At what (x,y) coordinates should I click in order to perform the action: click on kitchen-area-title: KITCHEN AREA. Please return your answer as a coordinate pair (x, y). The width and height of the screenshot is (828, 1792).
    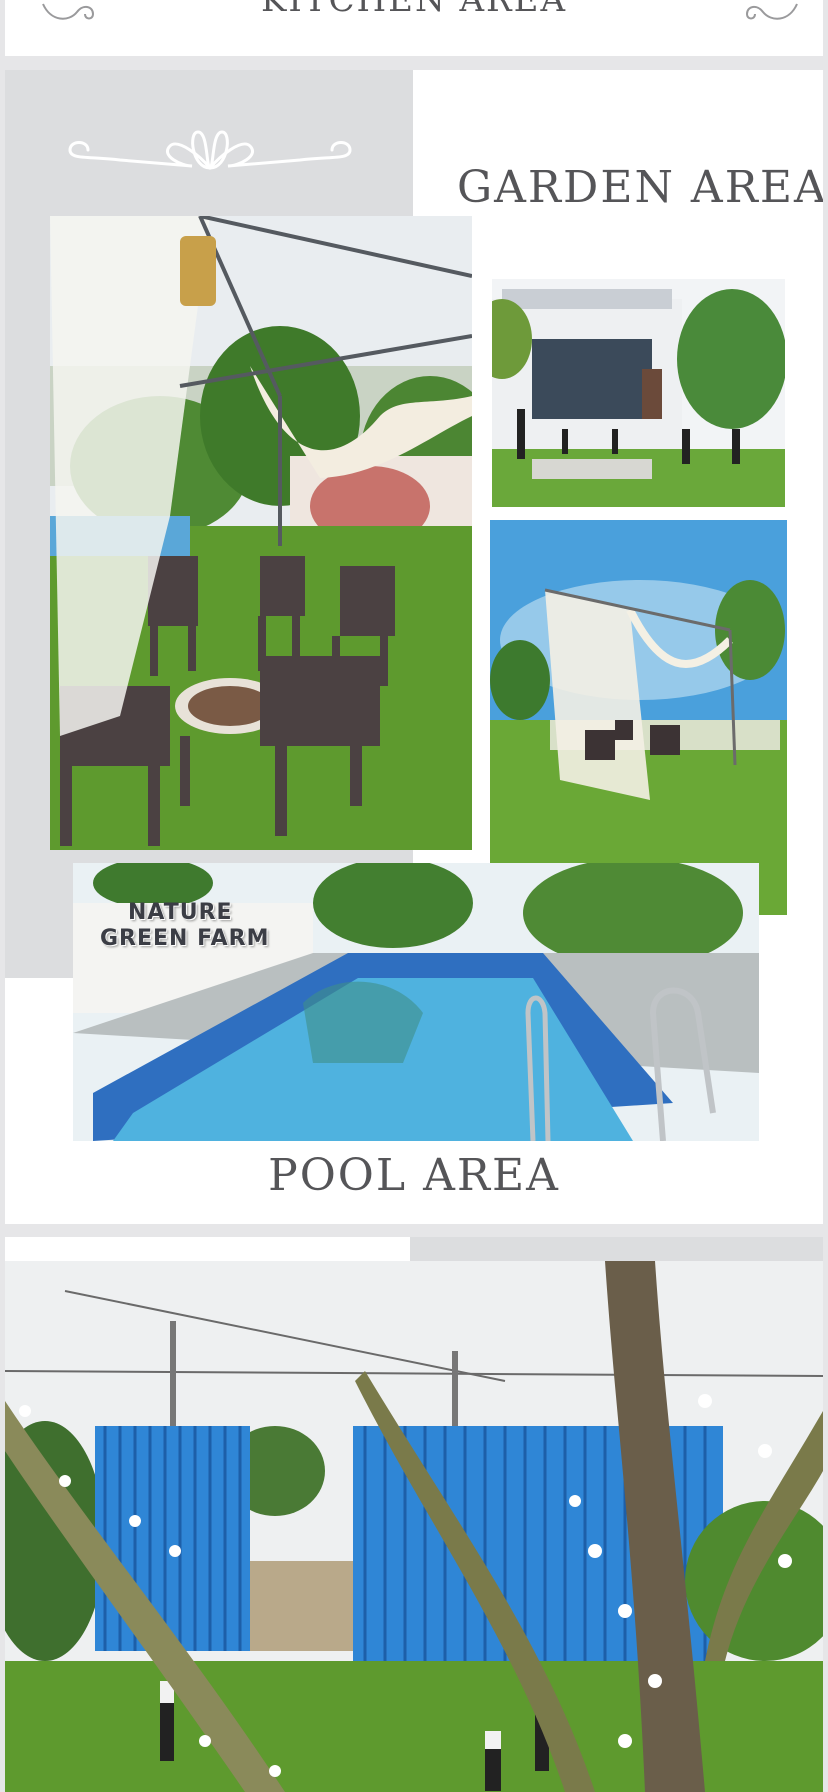
    Looking at the image, I should click on (414, 10).